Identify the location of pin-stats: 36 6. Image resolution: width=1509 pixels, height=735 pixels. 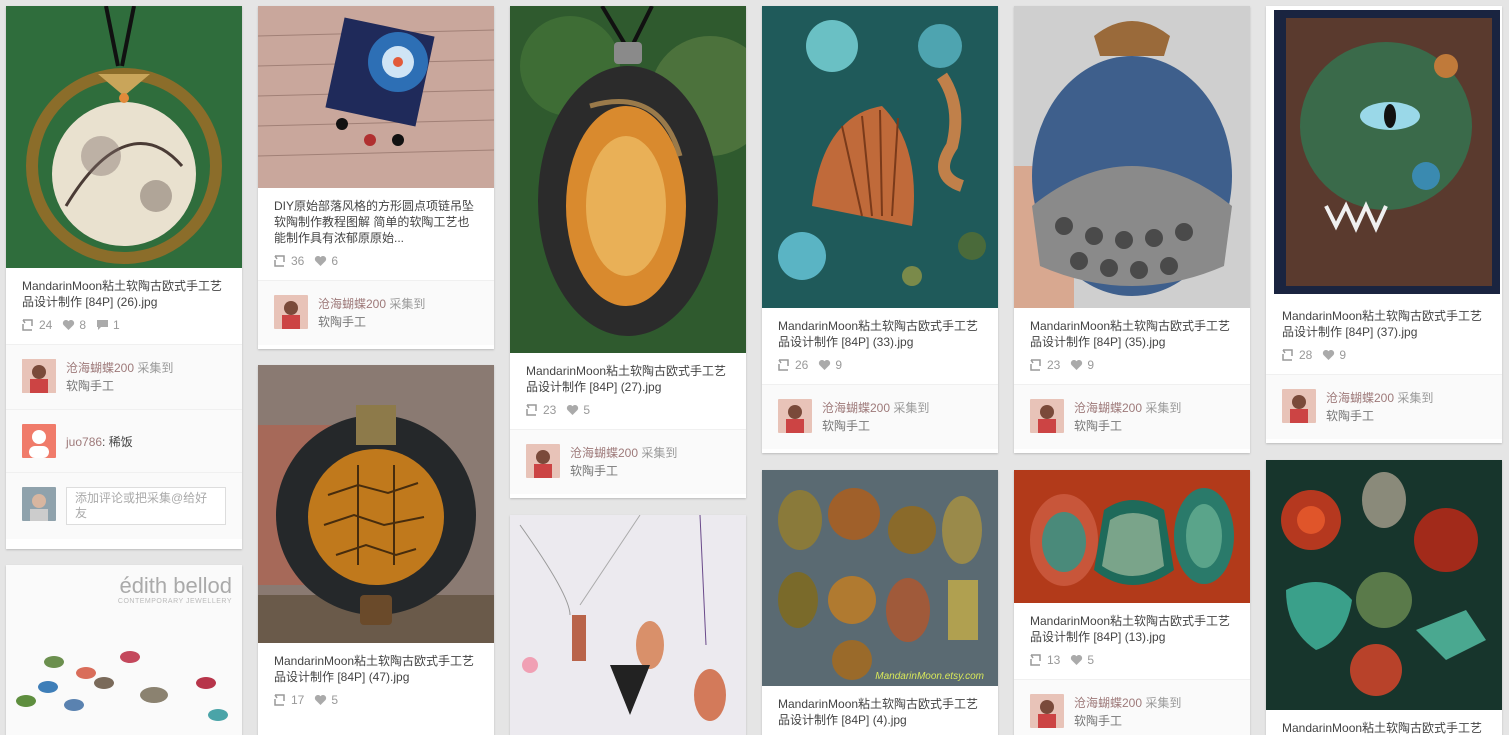
(376, 263).